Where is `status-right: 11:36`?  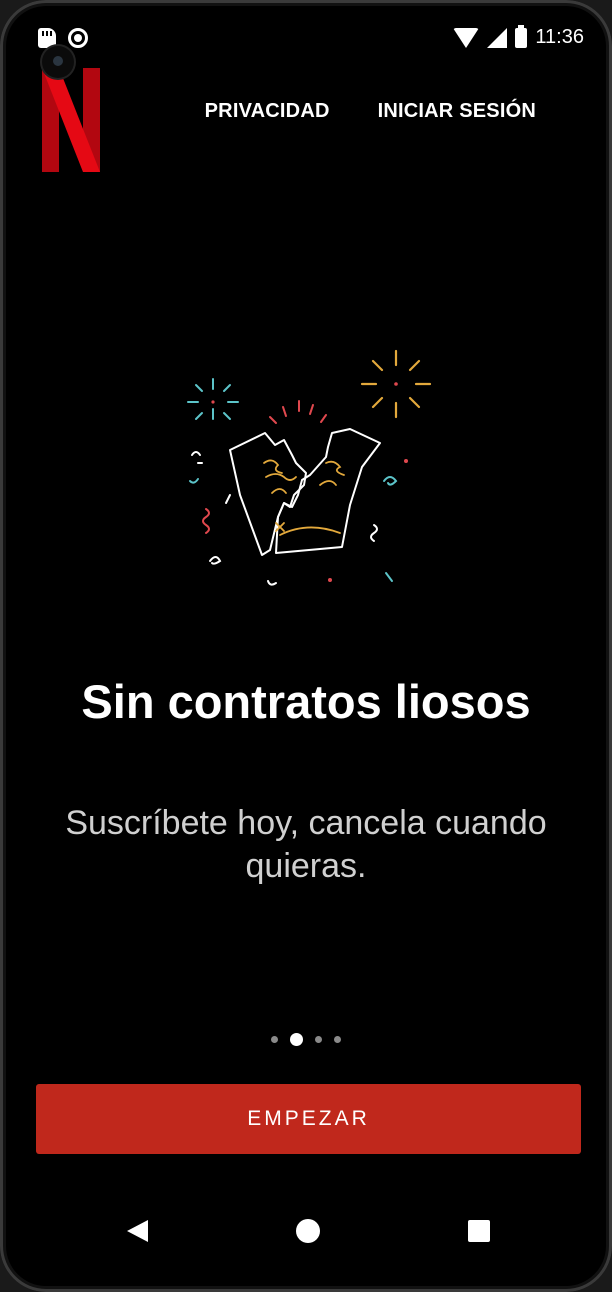 status-right: 11:36 is located at coordinates (518, 36).